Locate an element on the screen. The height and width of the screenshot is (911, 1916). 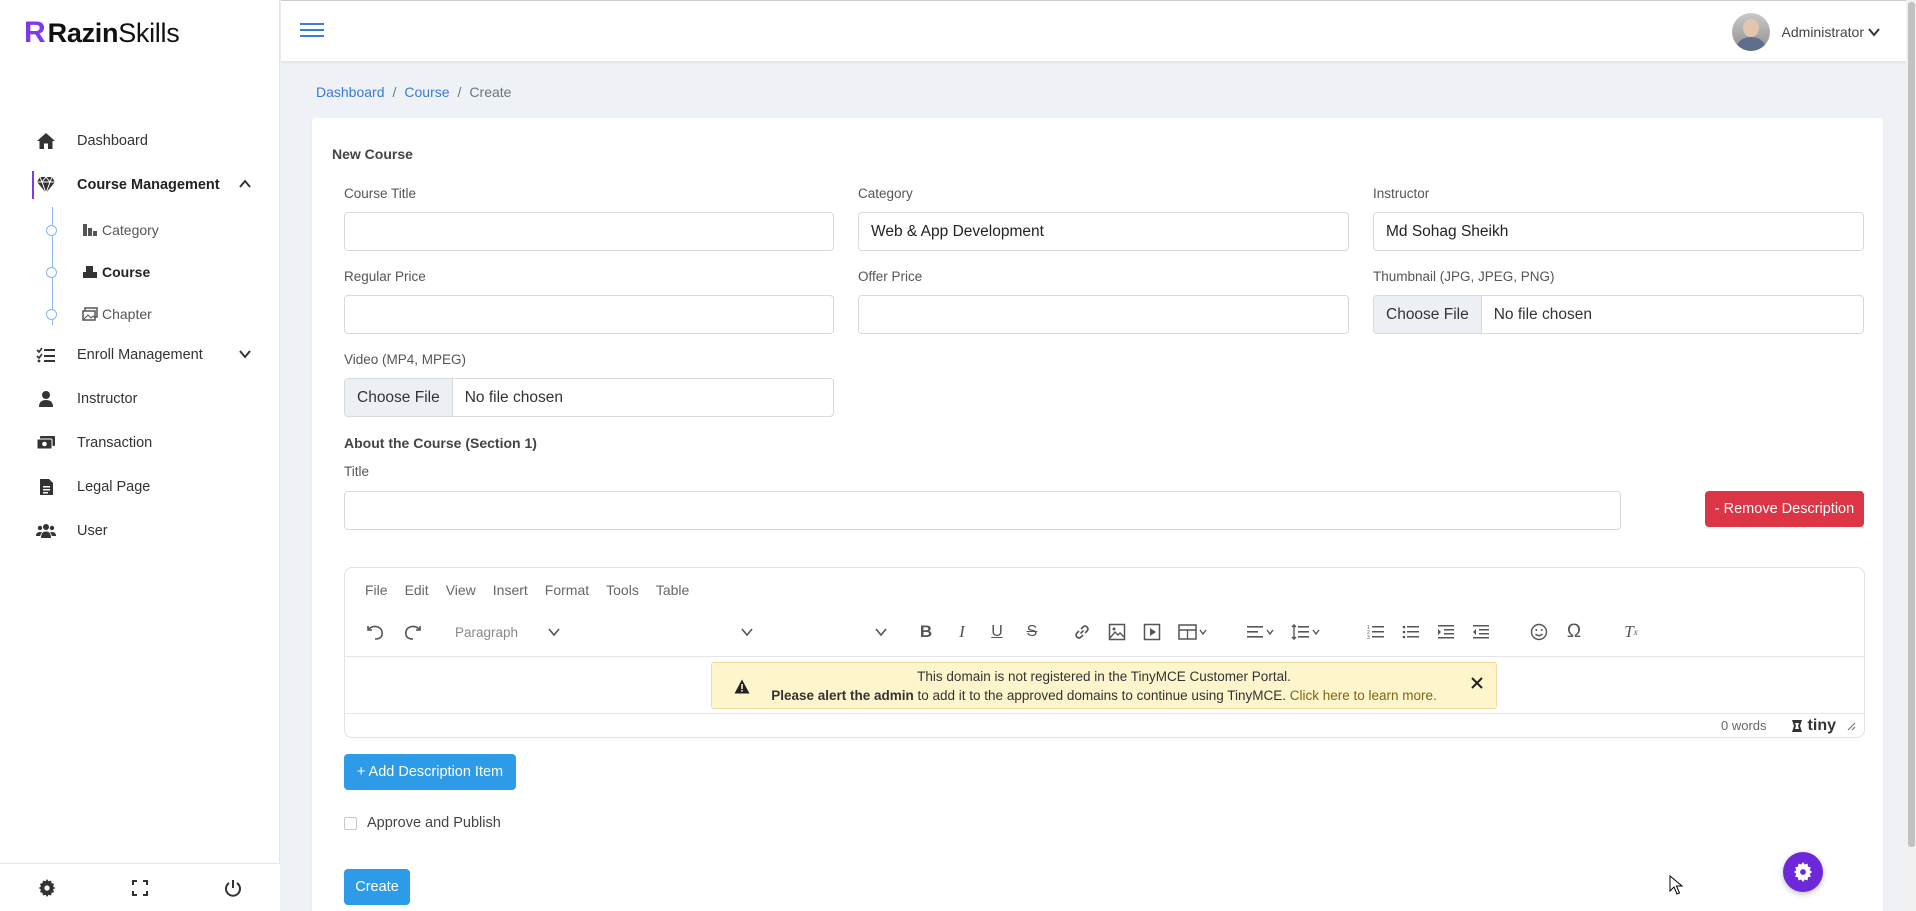
brand-logo: R Razin Skills is located at coordinates (102, 33).